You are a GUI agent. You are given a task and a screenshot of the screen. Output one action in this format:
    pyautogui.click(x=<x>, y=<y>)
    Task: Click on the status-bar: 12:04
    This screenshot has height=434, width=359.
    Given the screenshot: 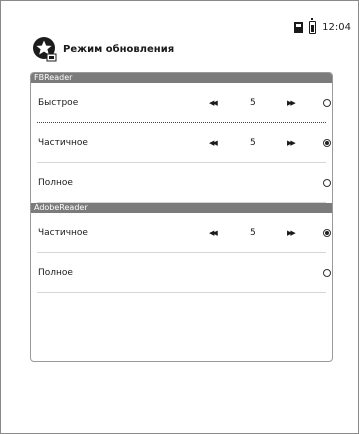 What is the action you would take?
    pyautogui.click(x=322, y=26)
    